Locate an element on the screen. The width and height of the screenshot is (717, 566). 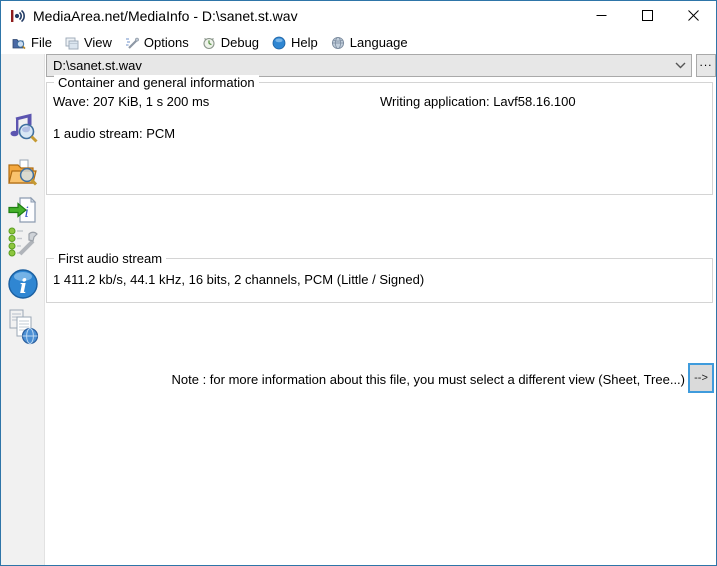
minimize-button is located at coordinates (601, 16).